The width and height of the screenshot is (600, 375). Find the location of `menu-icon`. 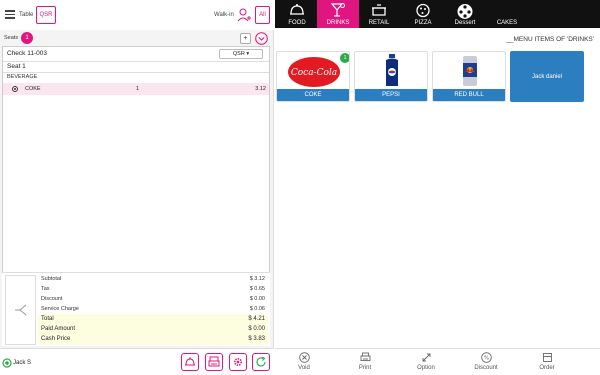

menu-icon is located at coordinates (10, 15).